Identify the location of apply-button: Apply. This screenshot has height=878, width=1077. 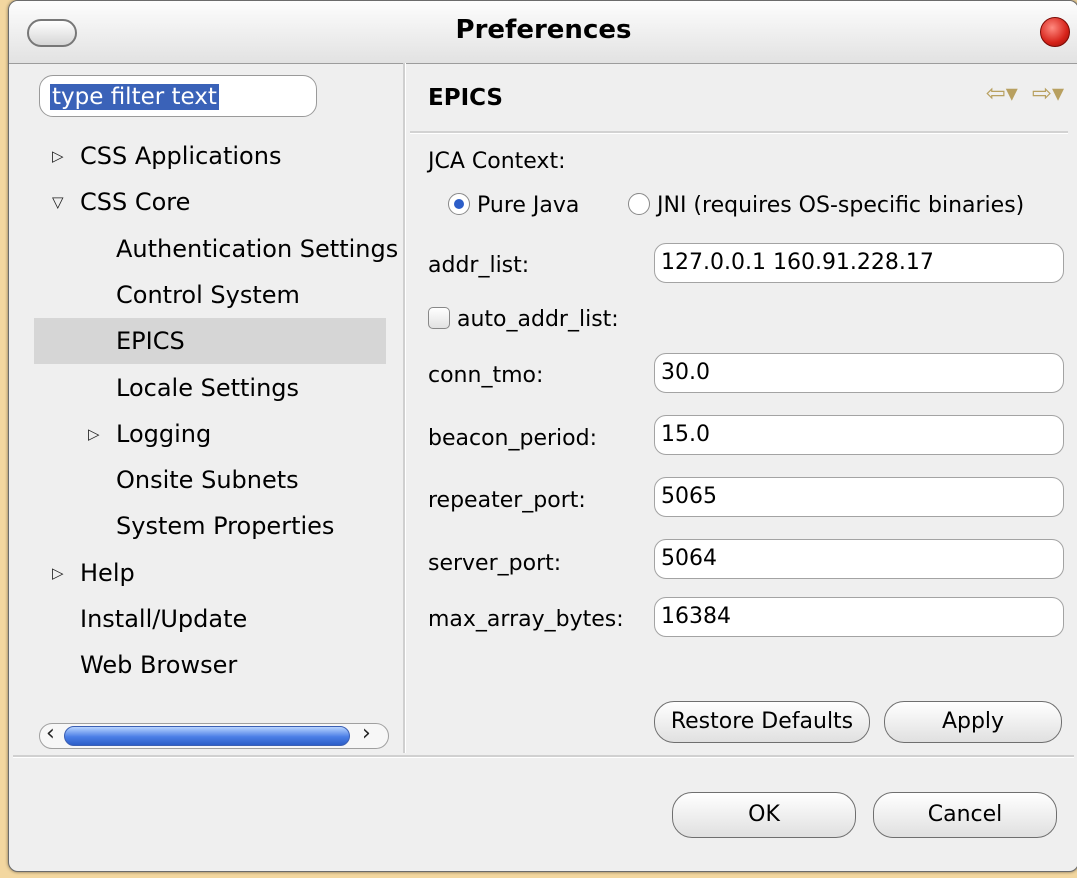
(973, 722).